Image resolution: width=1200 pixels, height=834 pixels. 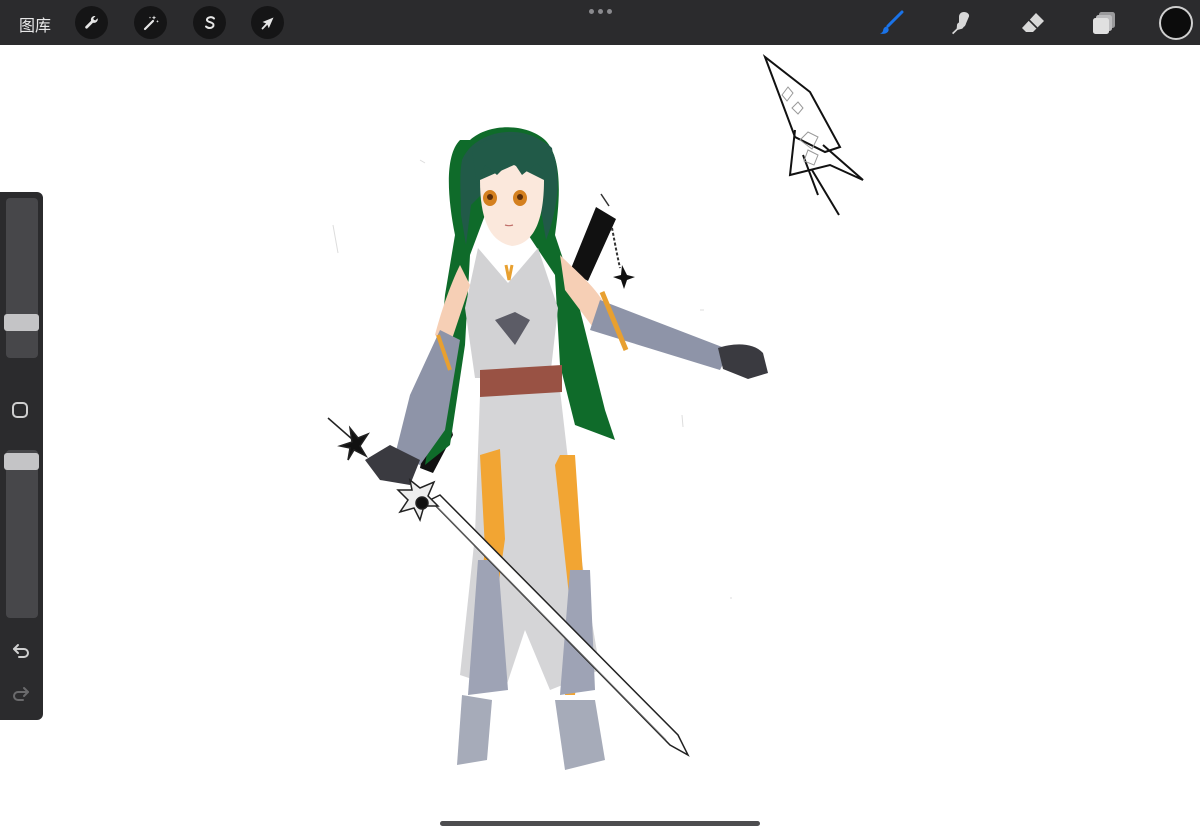 I want to click on actions-button, so click(x=91, y=22).